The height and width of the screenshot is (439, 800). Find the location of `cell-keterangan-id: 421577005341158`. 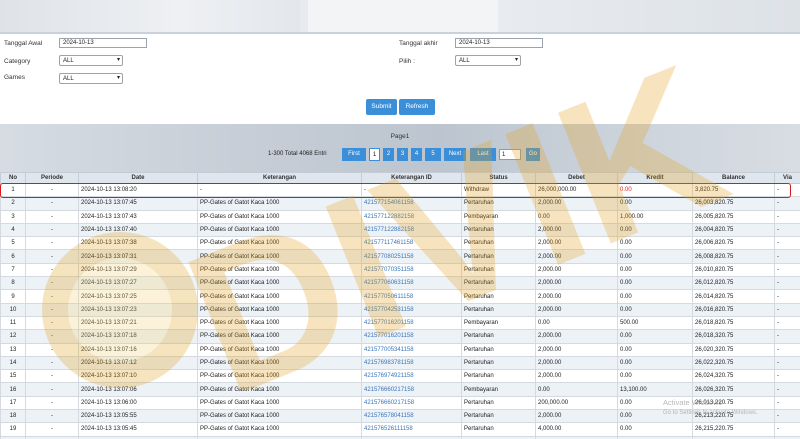

cell-keterangan-id: 421577005341158 is located at coordinates (411, 349).